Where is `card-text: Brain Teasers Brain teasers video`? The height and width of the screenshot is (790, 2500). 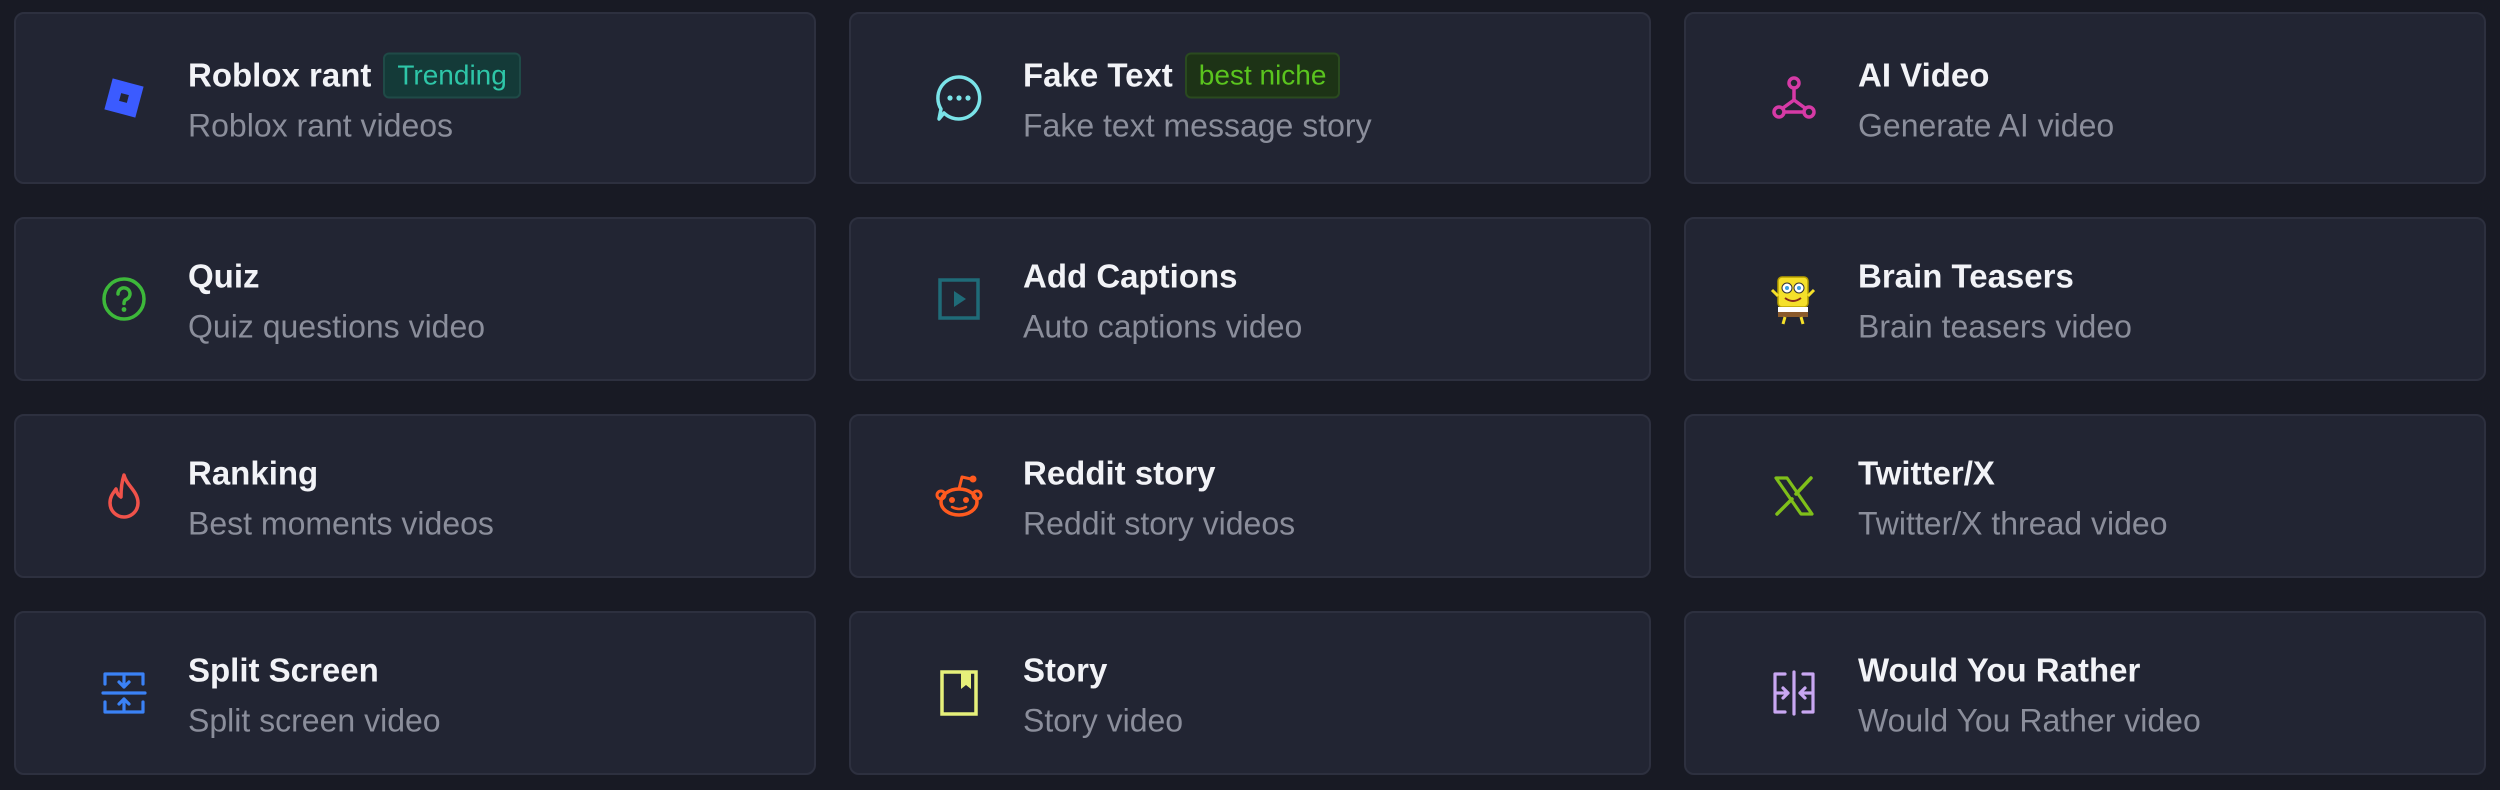 card-text: Brain Teasers Brain teasers video is located at coordinates (1995, 299).